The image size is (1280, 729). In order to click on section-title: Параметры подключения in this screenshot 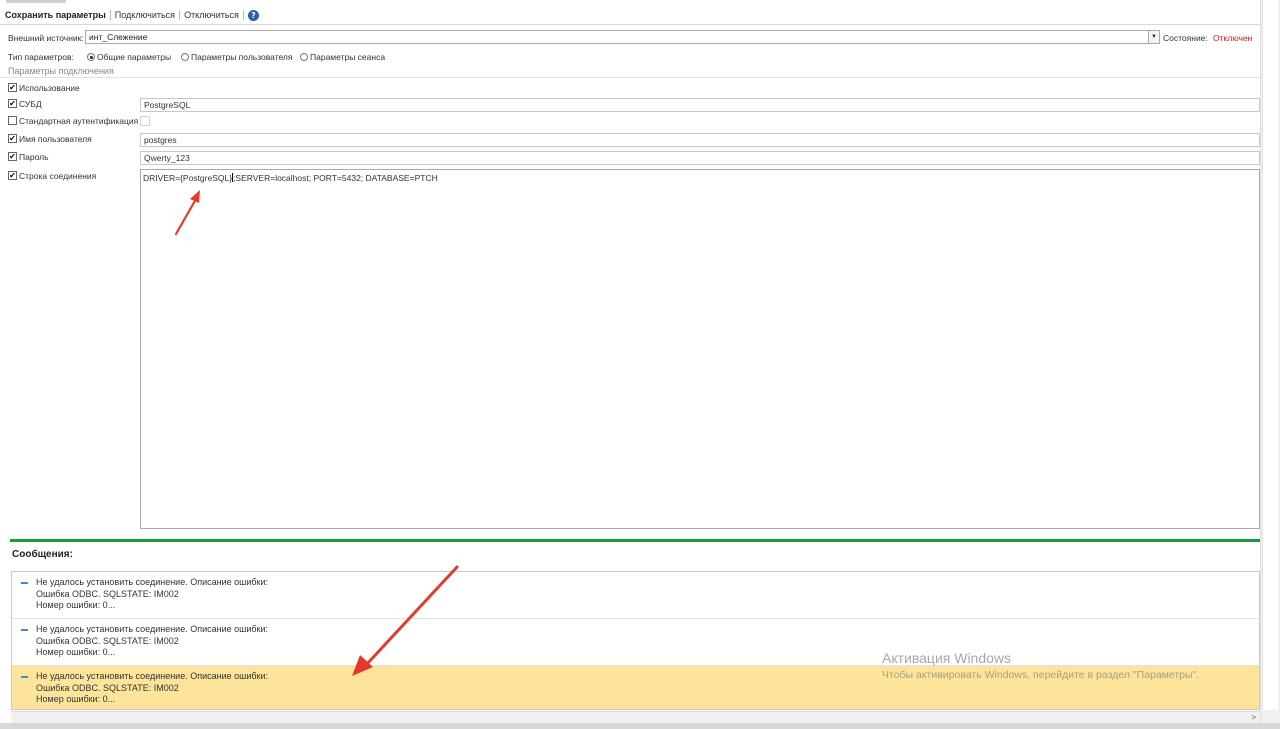, I will do `click(61, 71)`.